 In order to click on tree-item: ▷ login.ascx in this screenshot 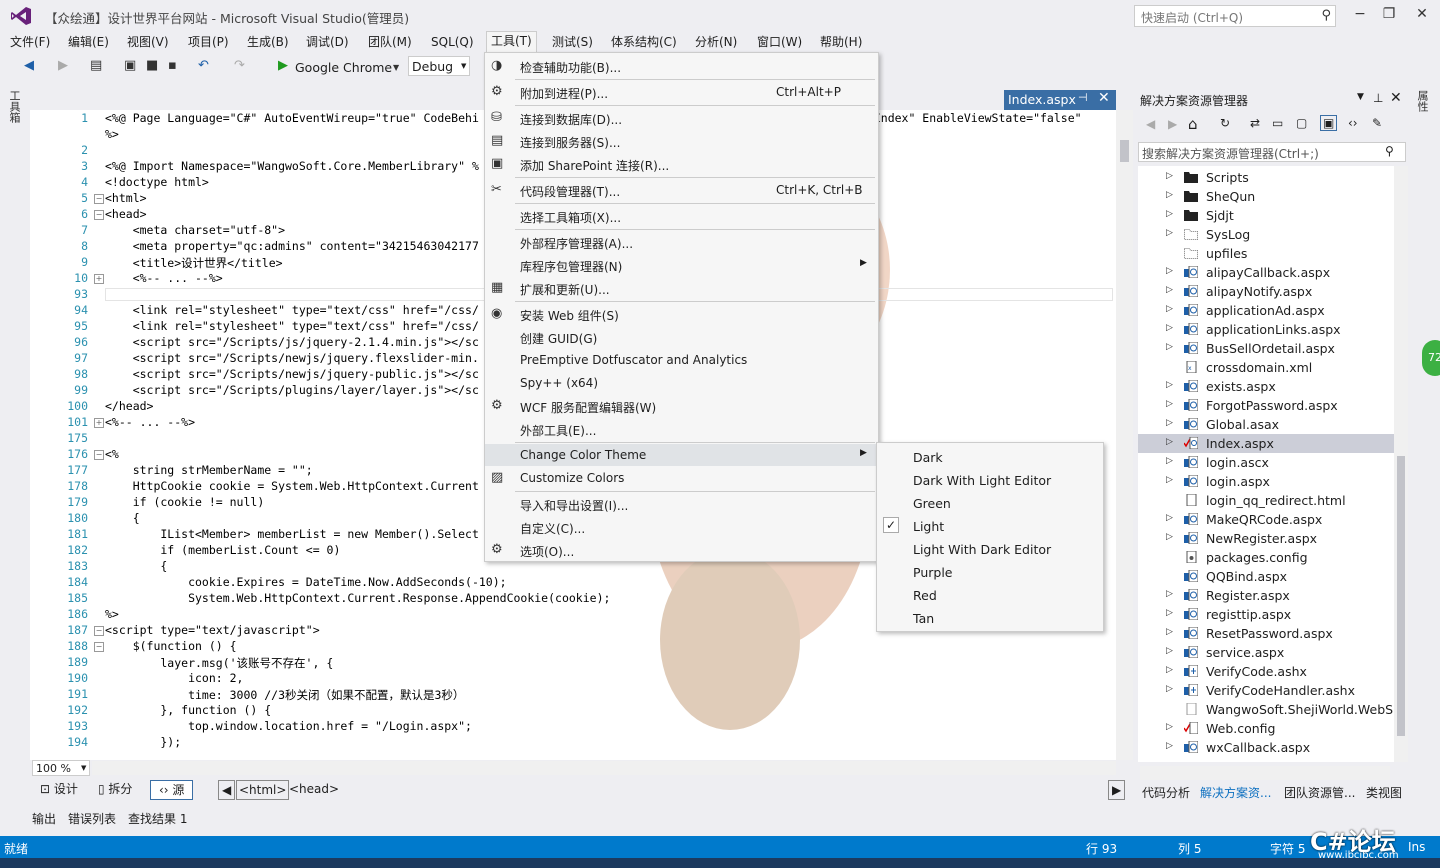, I will do `click(1266, 462)`.